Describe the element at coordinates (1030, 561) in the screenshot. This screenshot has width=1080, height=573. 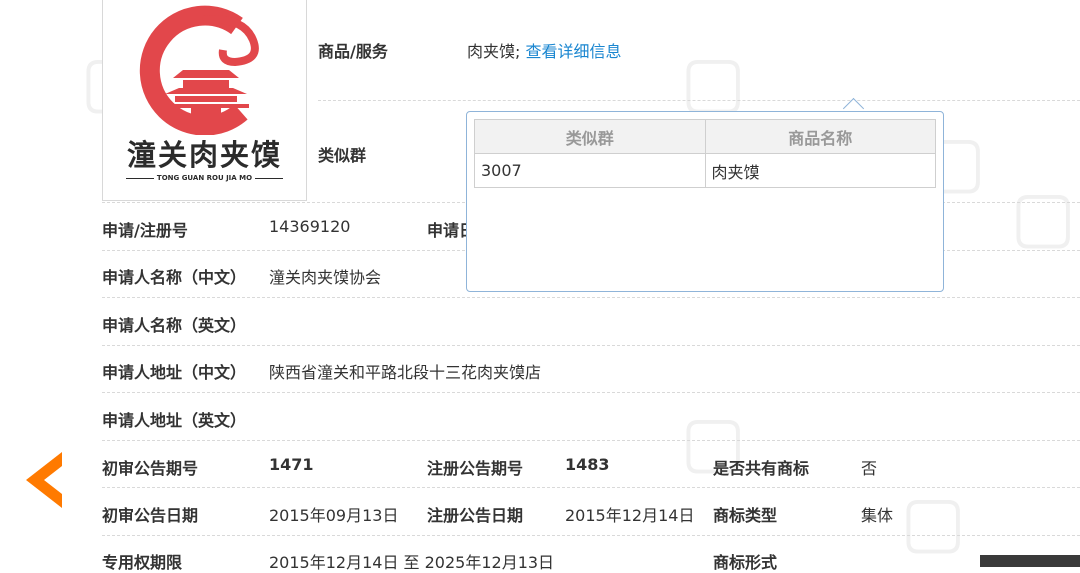
I see `corner-bar` at that location.